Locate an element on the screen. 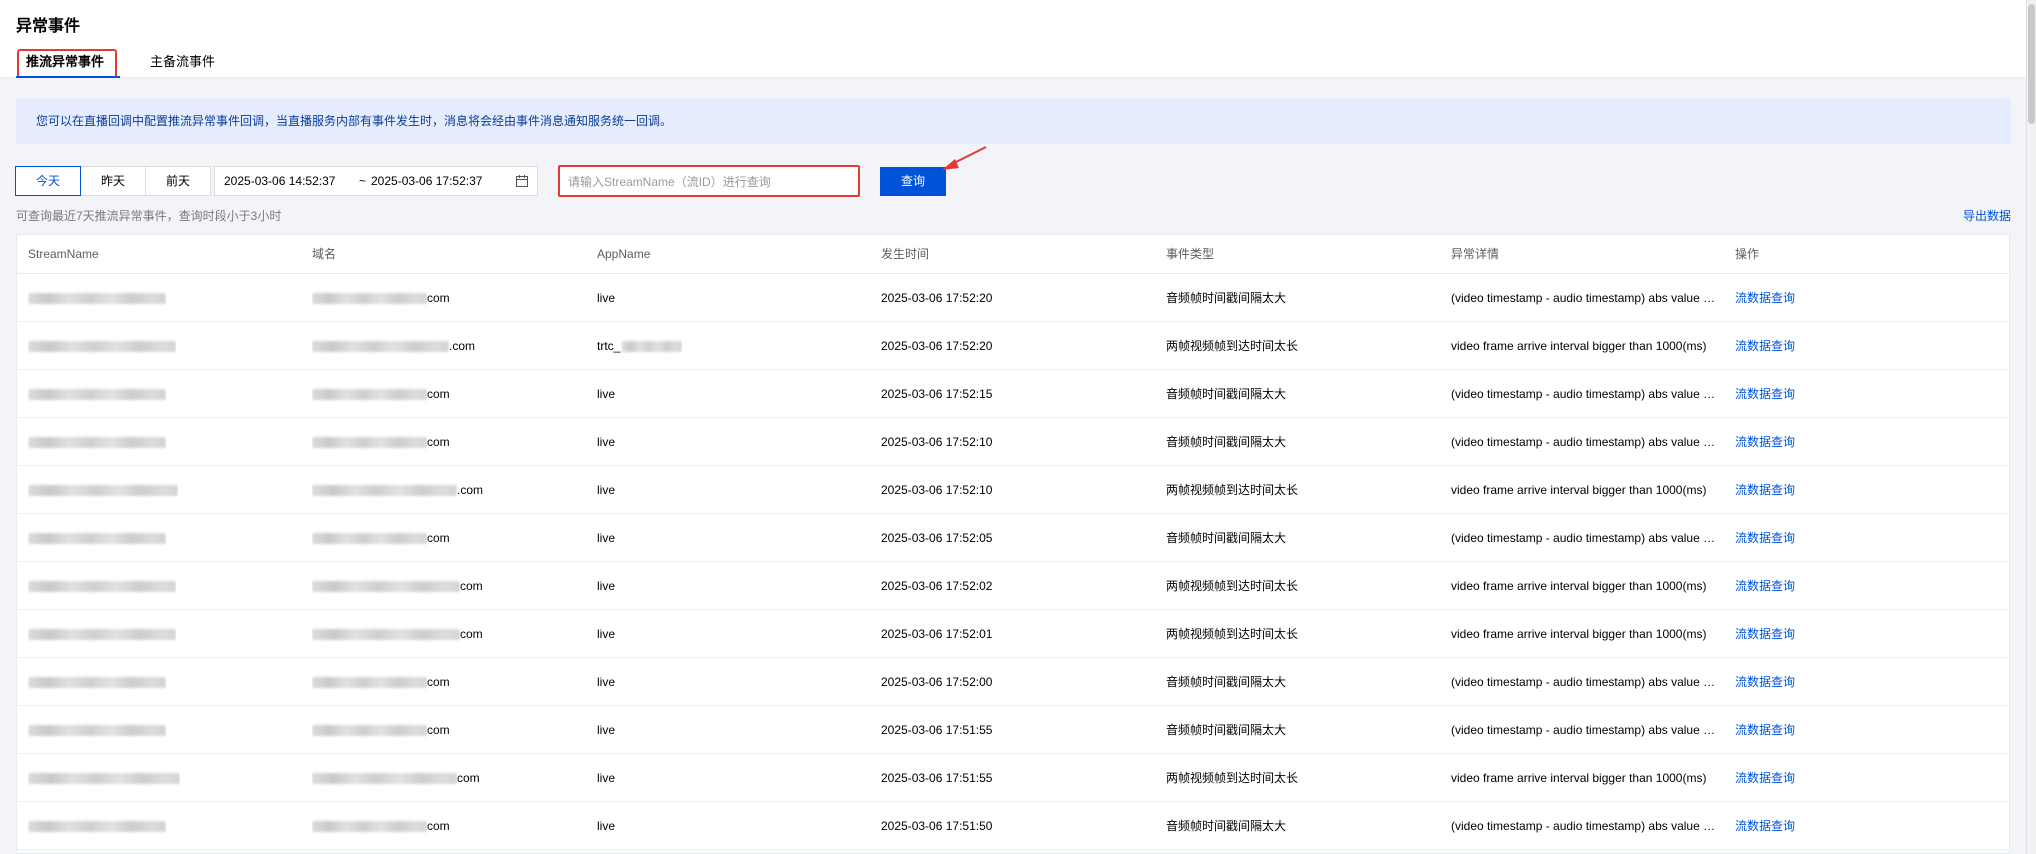 This screenshot has height=854, width=2036. col-header-action: 操作 is located at coordinates (1747, 254).